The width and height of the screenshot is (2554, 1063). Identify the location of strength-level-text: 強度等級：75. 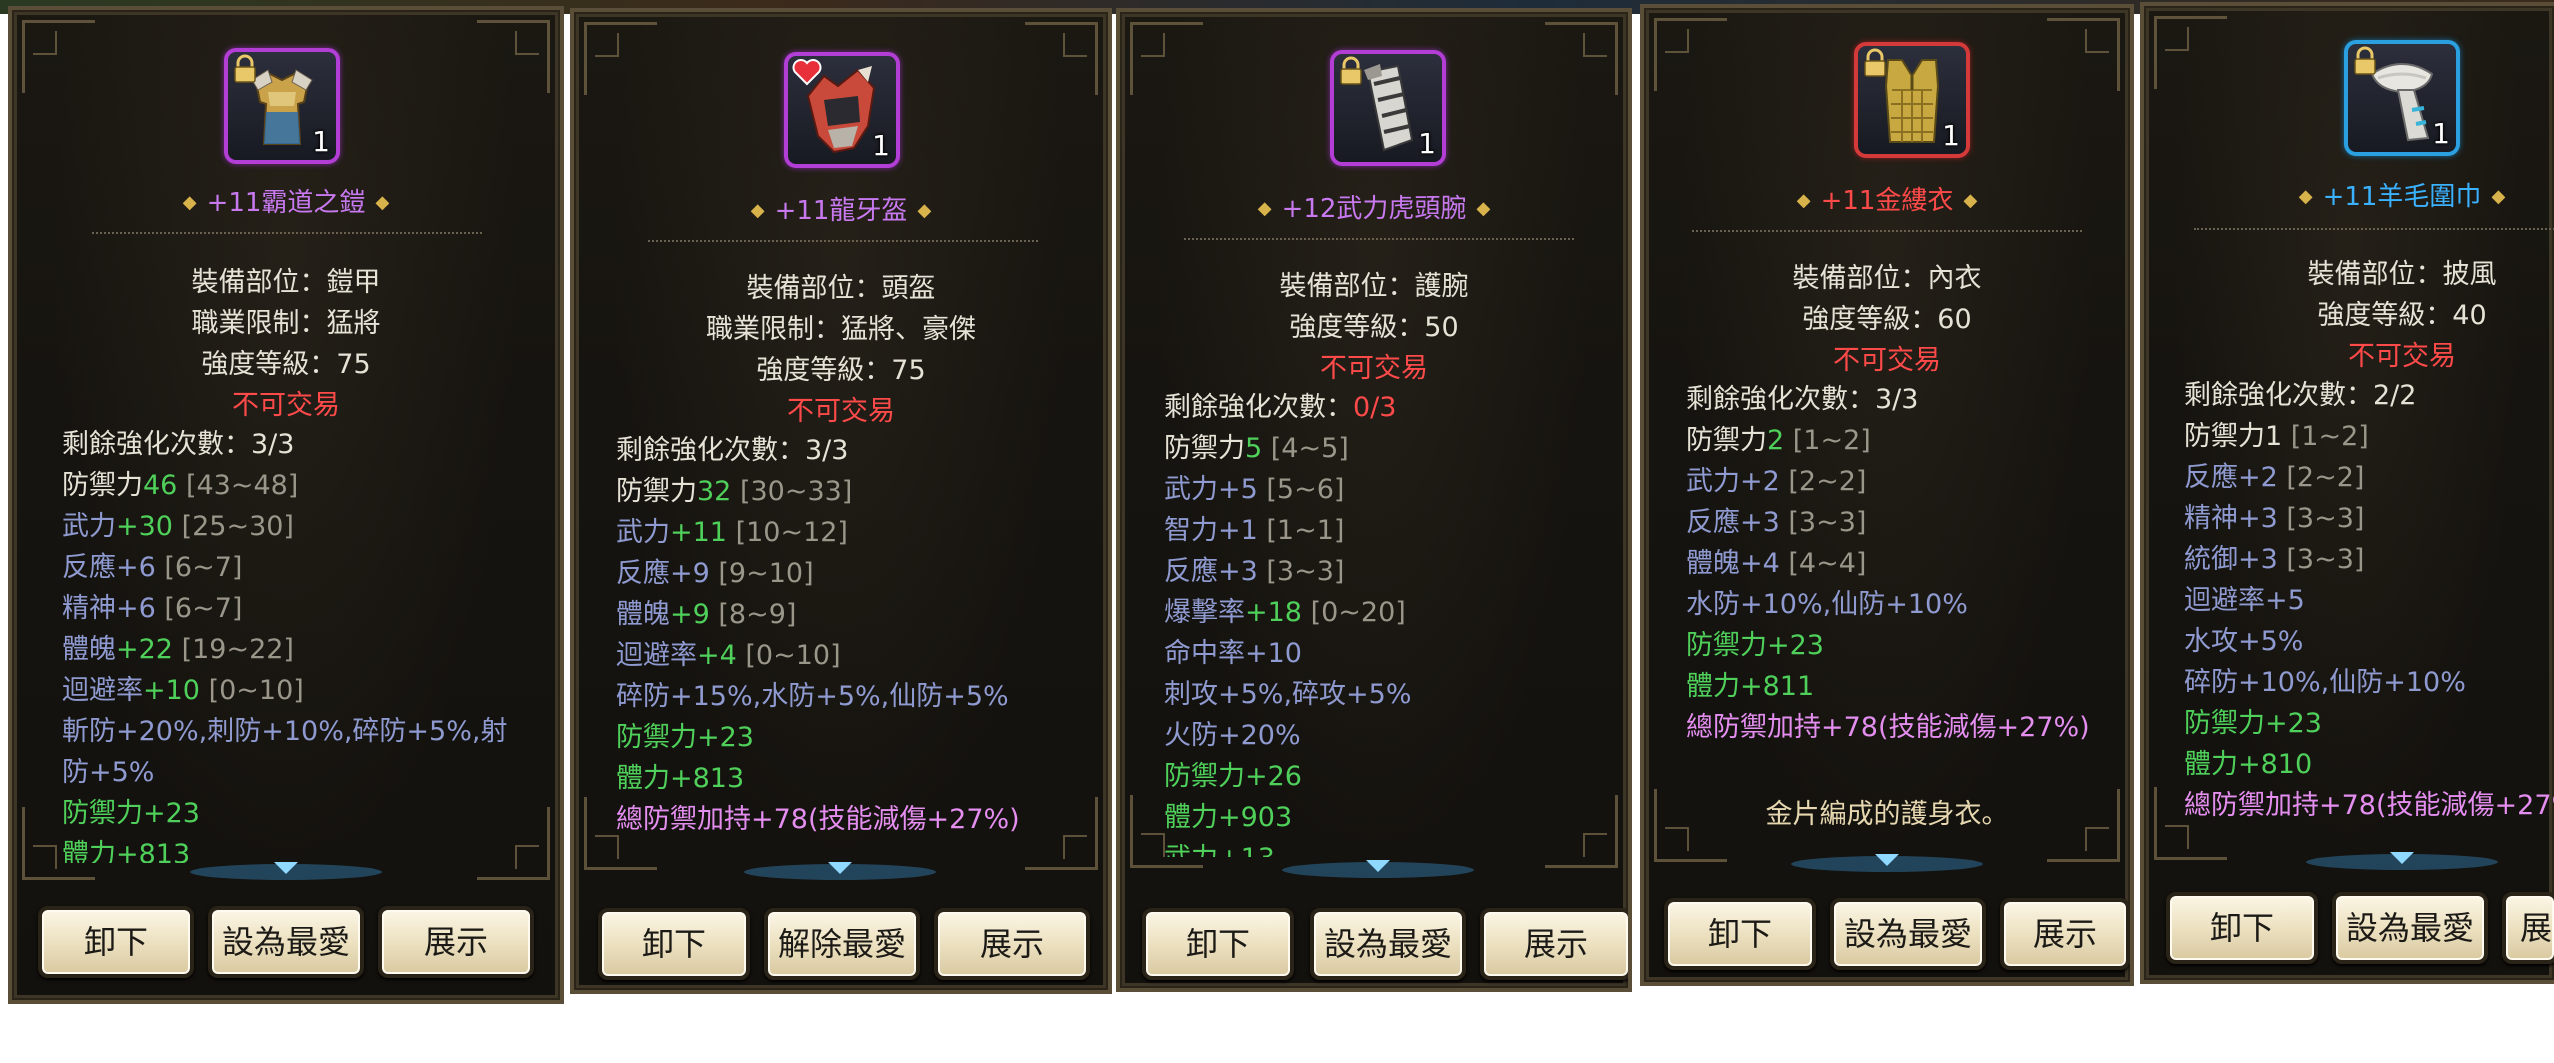
(286, 364).